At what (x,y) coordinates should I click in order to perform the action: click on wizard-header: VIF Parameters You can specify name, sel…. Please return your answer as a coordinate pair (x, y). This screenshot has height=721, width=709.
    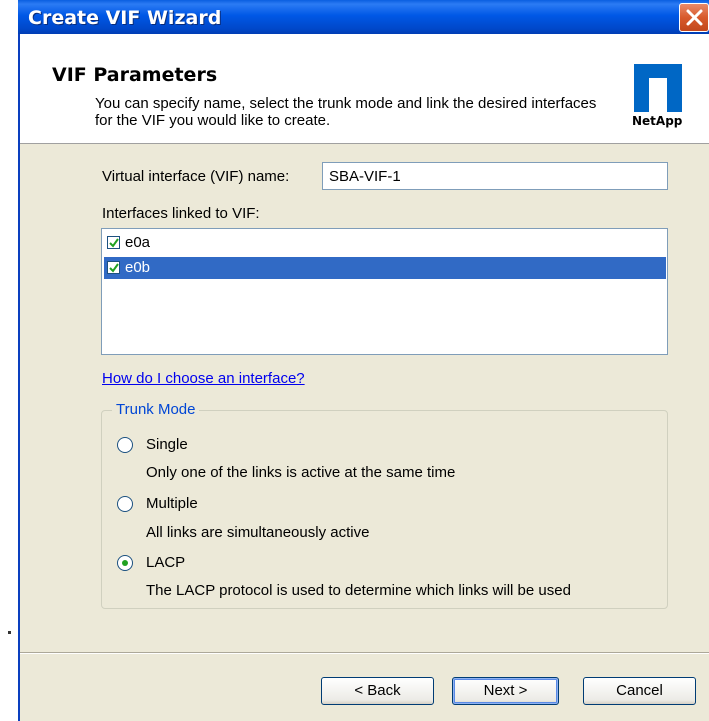
    Looking at the image, I should click on (364, 89).